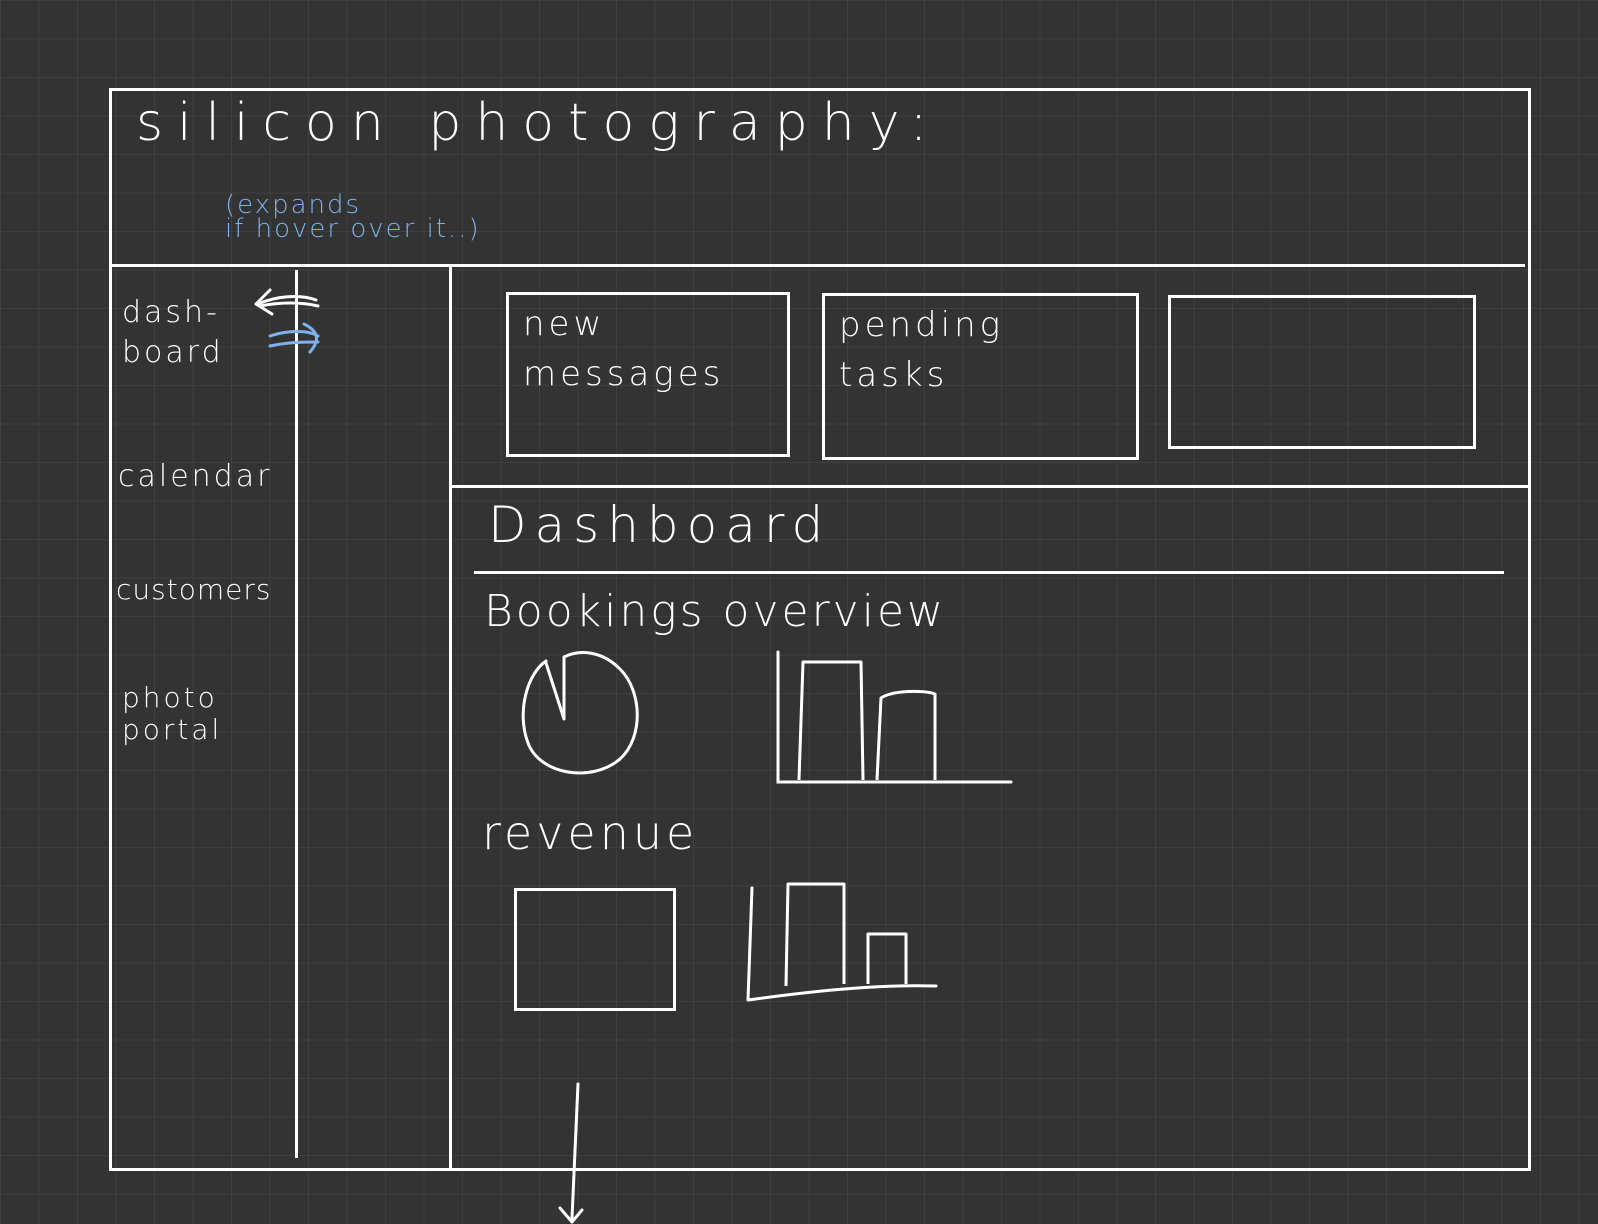 This screenshot has width=1598, height=1224. I want to click on card-empty, so click(1322, 372).